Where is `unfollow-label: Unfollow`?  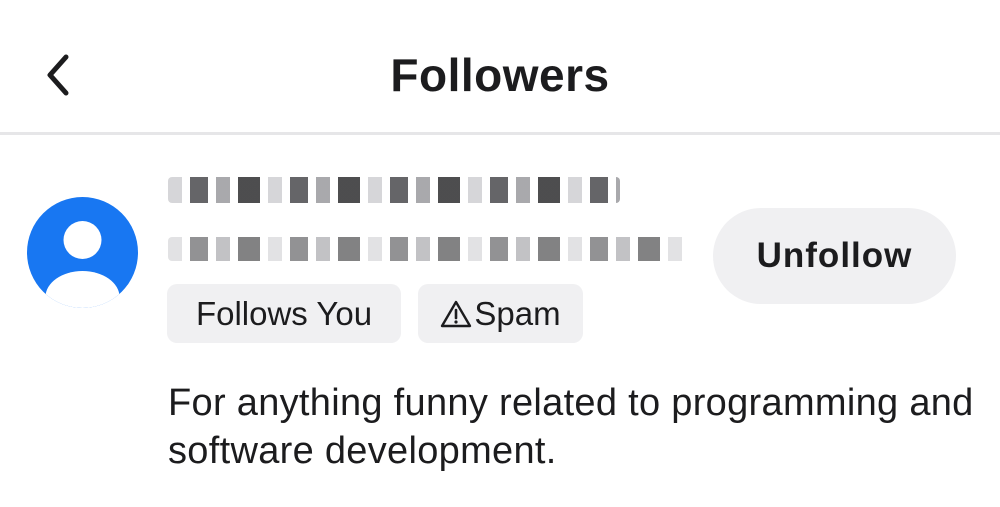
unfollow-label: Unfollow is located at coordinates (834, 255).